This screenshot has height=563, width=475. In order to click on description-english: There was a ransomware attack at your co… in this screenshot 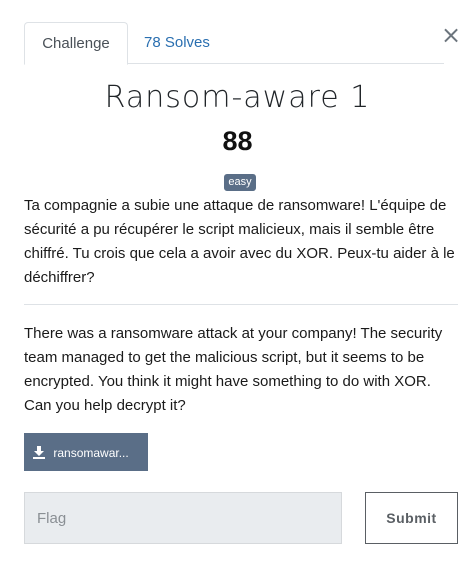, I will do `click(233, 369)`.